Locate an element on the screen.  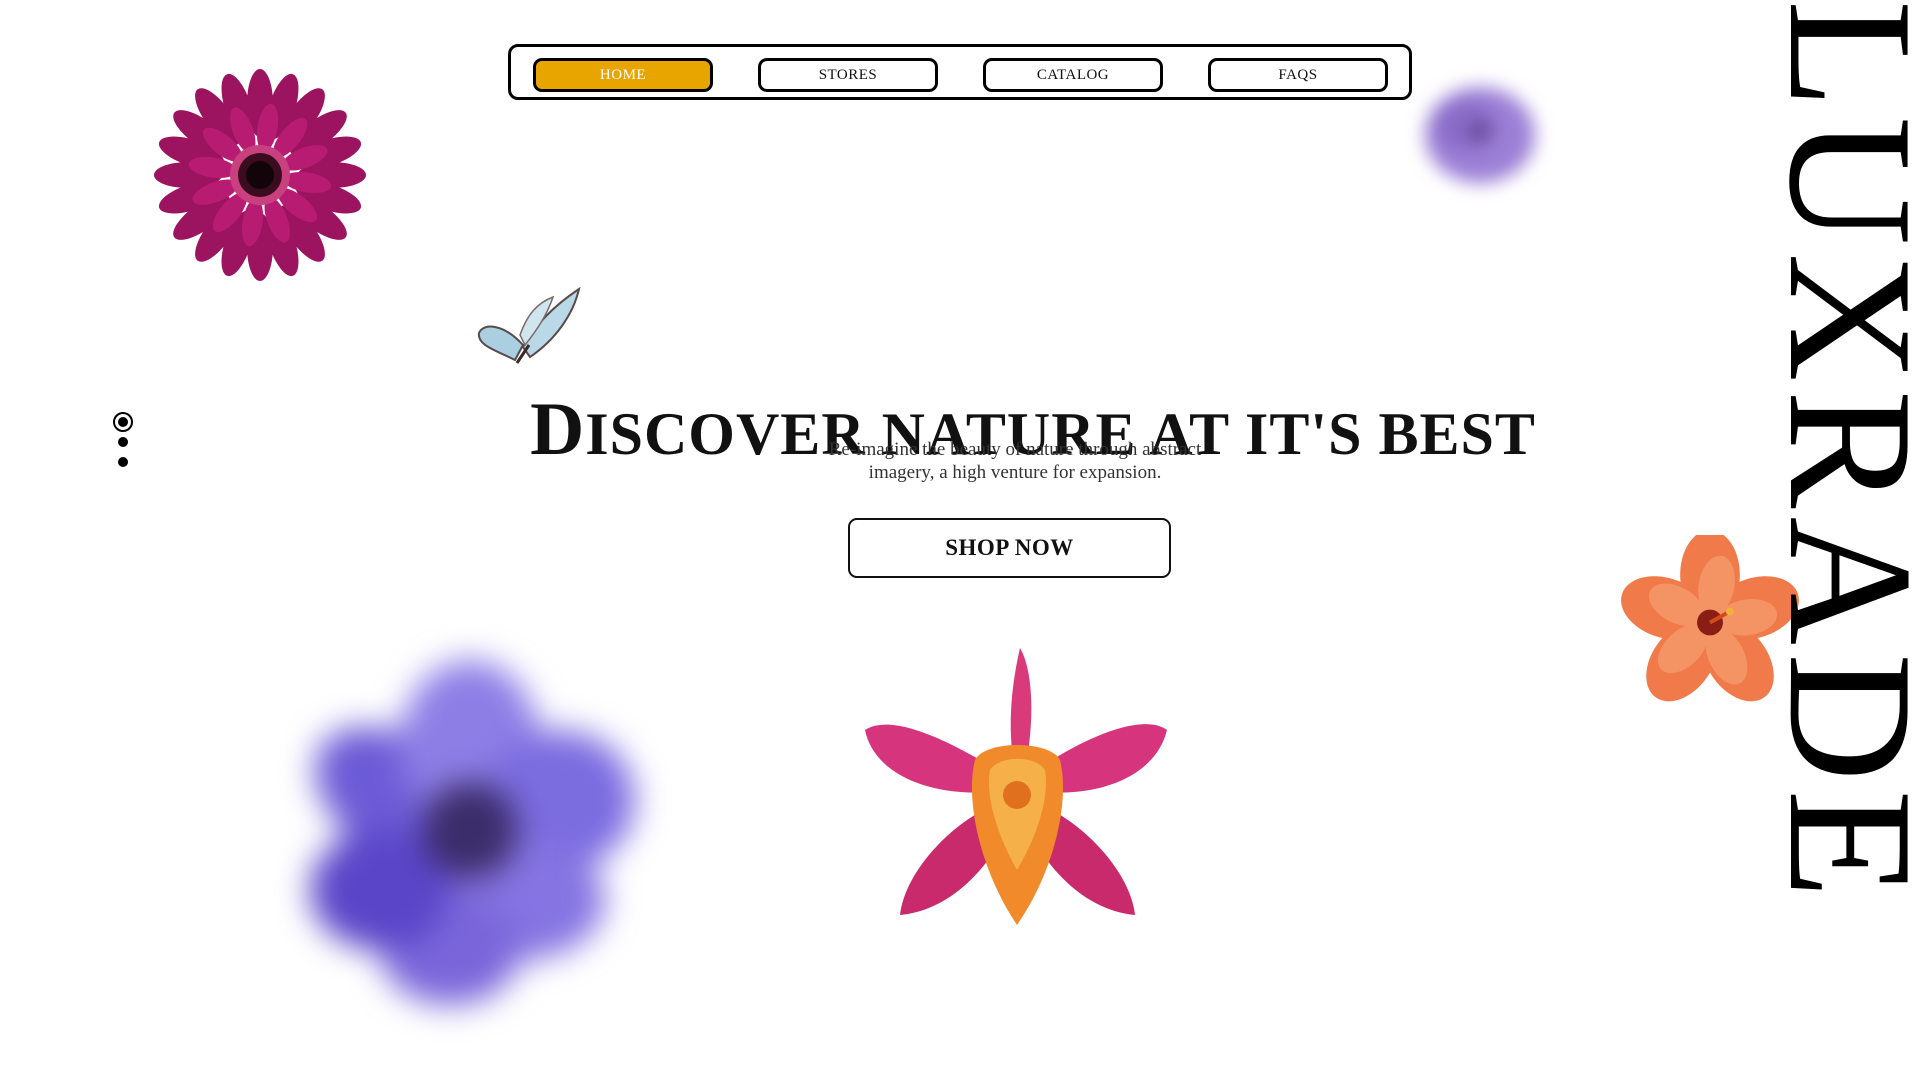
butterfly-image is located at coordinates (529, 325).